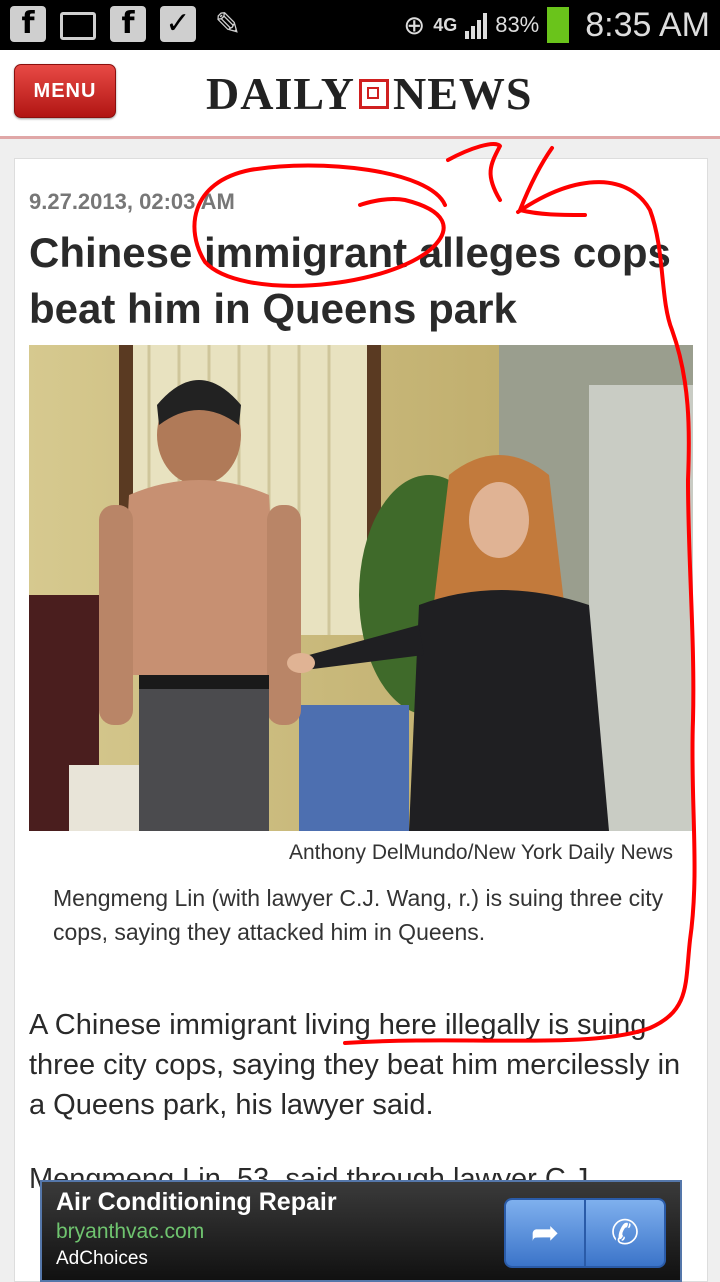 The width and height of the screenshot is (720, 1282). I want to click on daily-news-logo: DAILY NEWS, so click(369, 93).